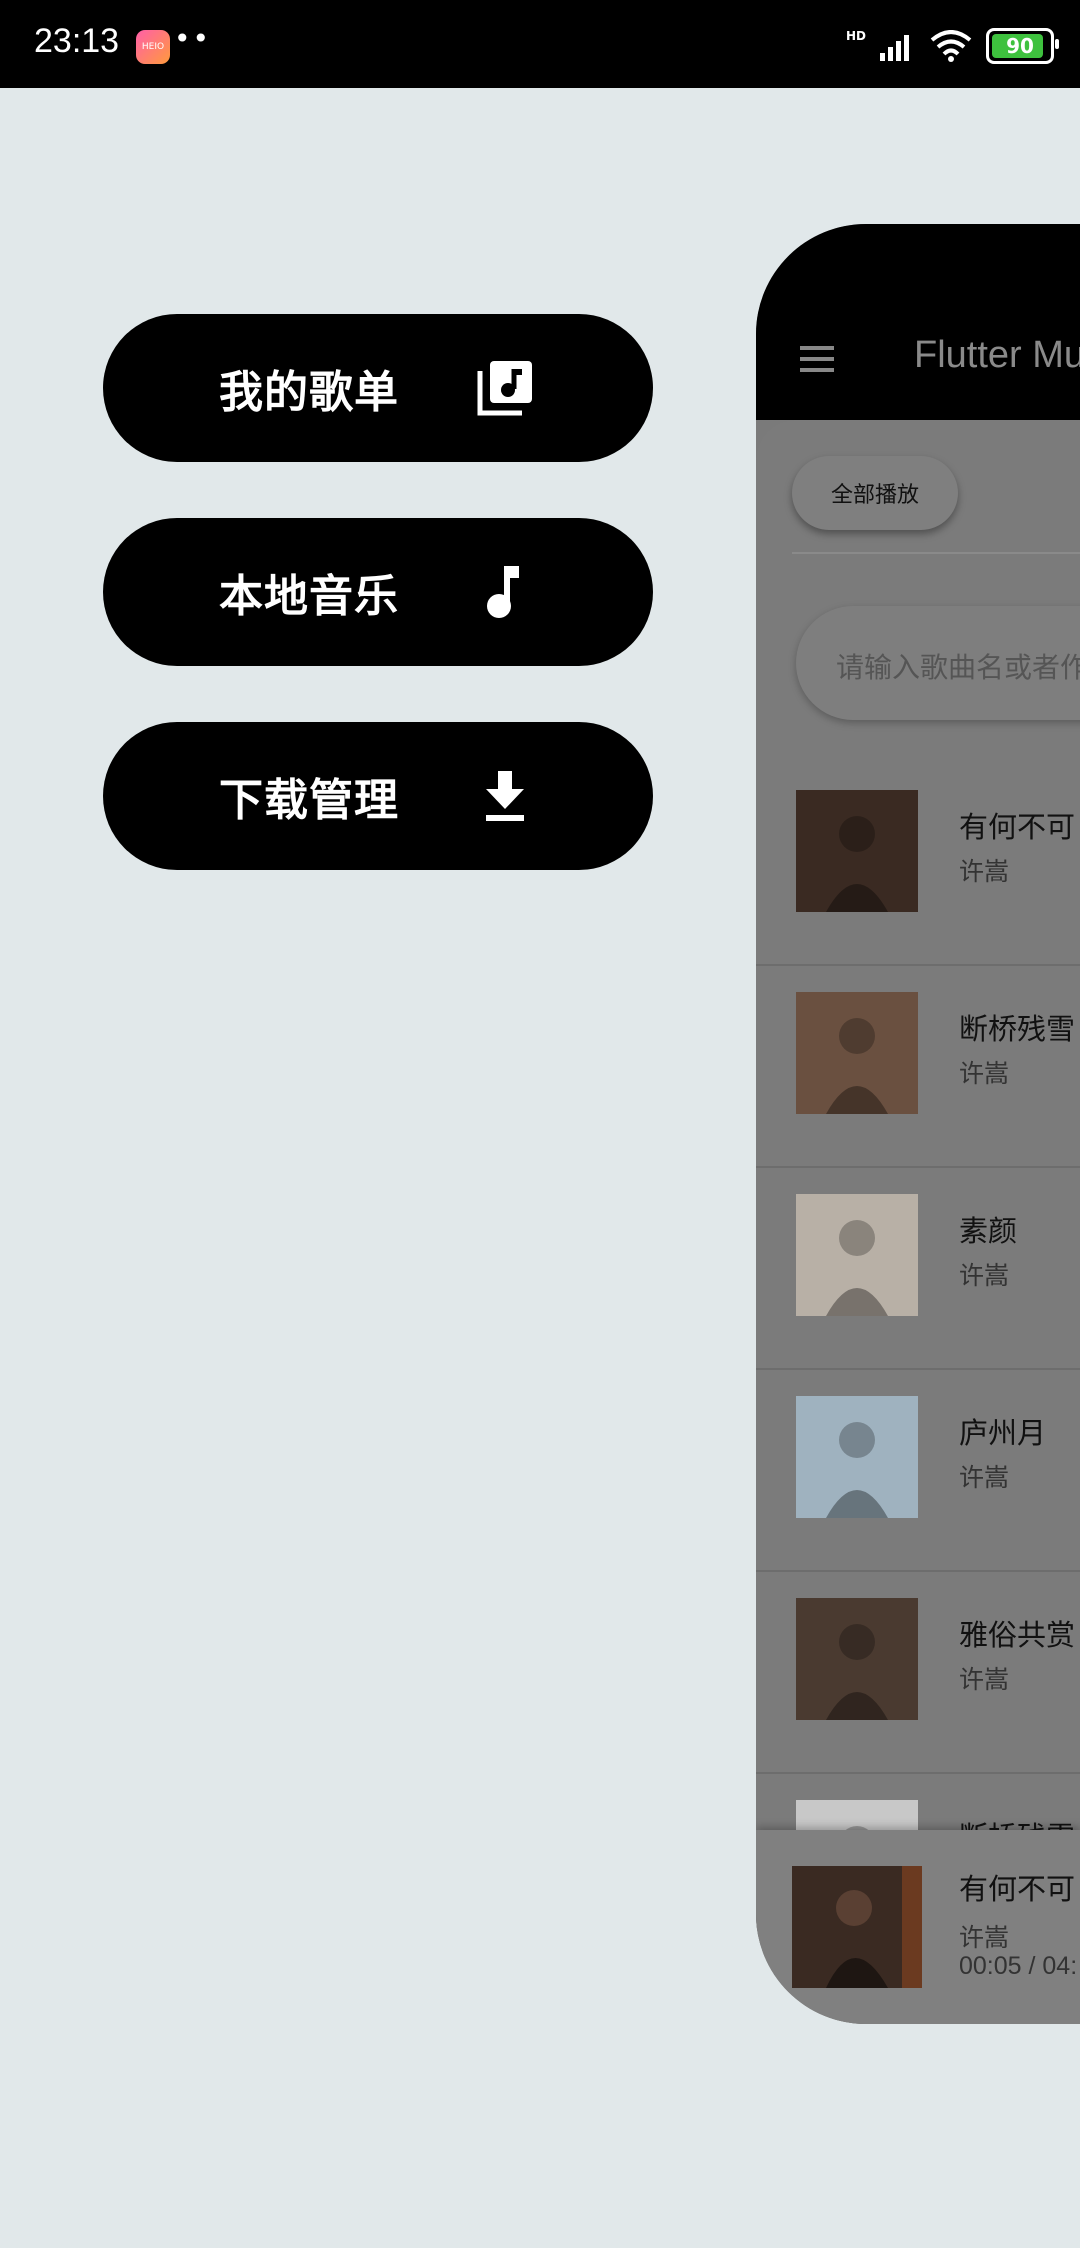 The image size is (1080, 2248). I want to click on battery-percentage: 90, so click(1020, 46).